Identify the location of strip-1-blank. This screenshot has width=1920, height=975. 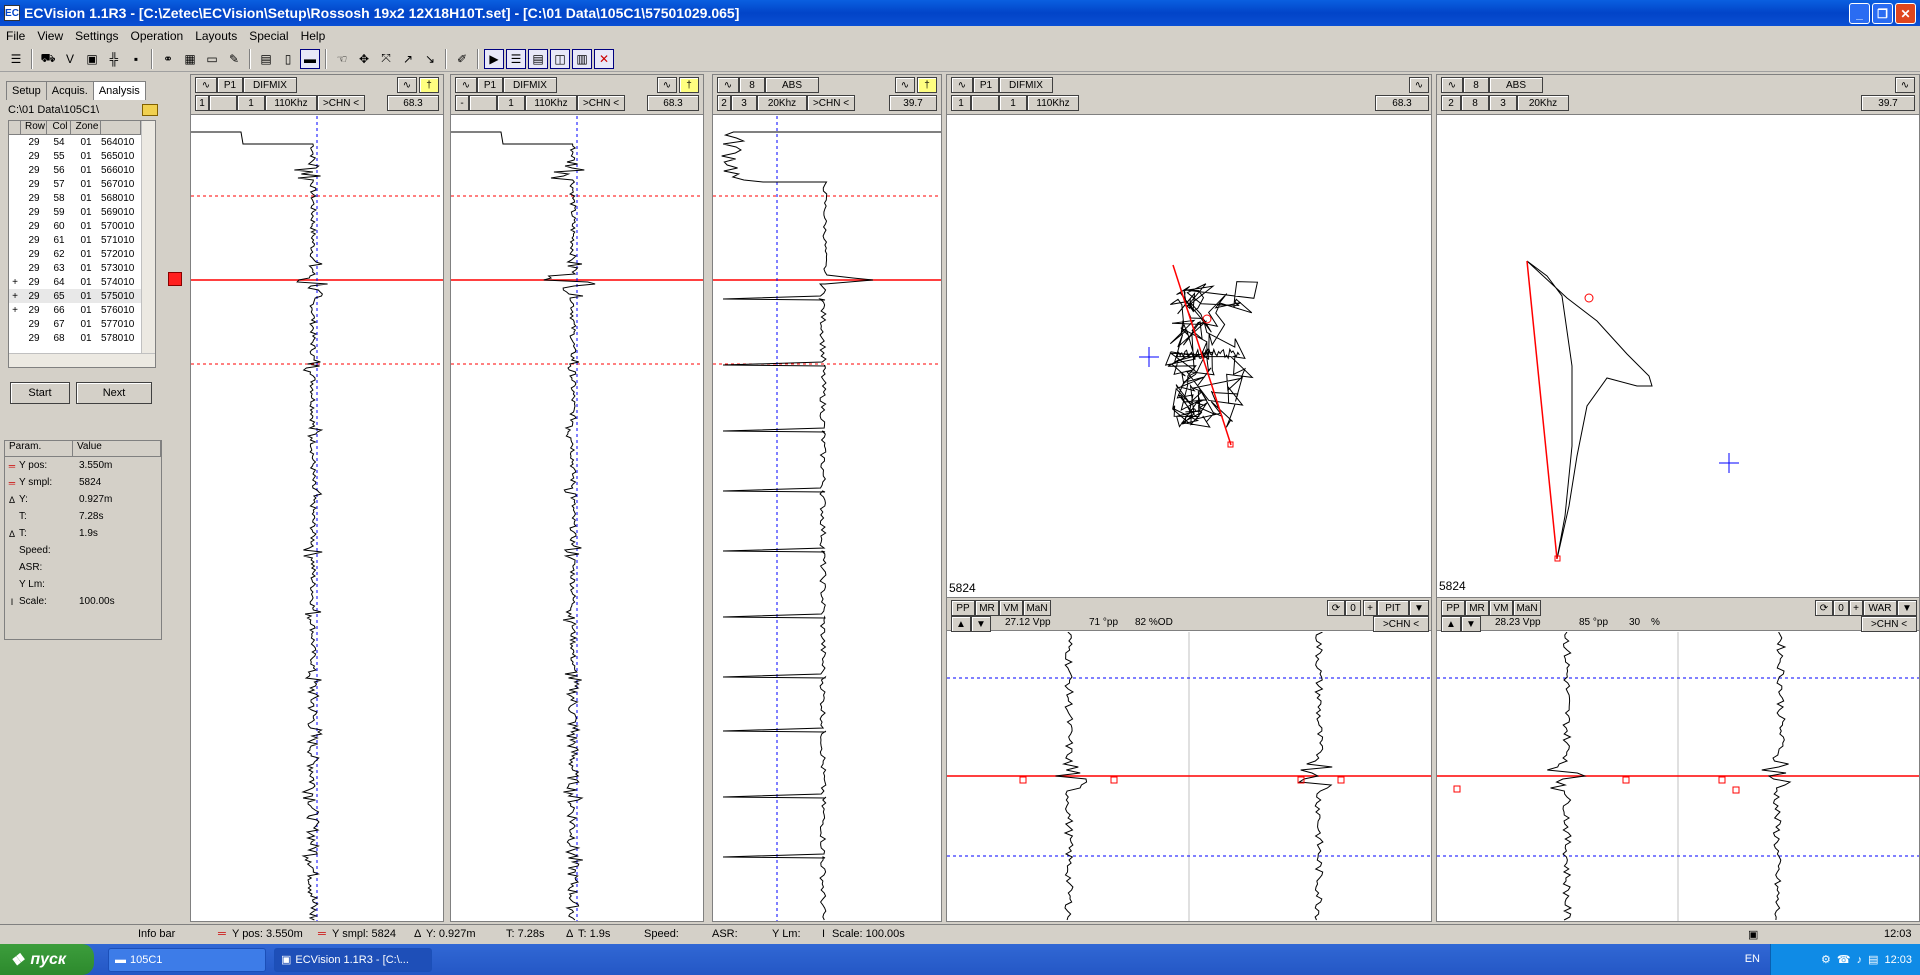
(223, 103).